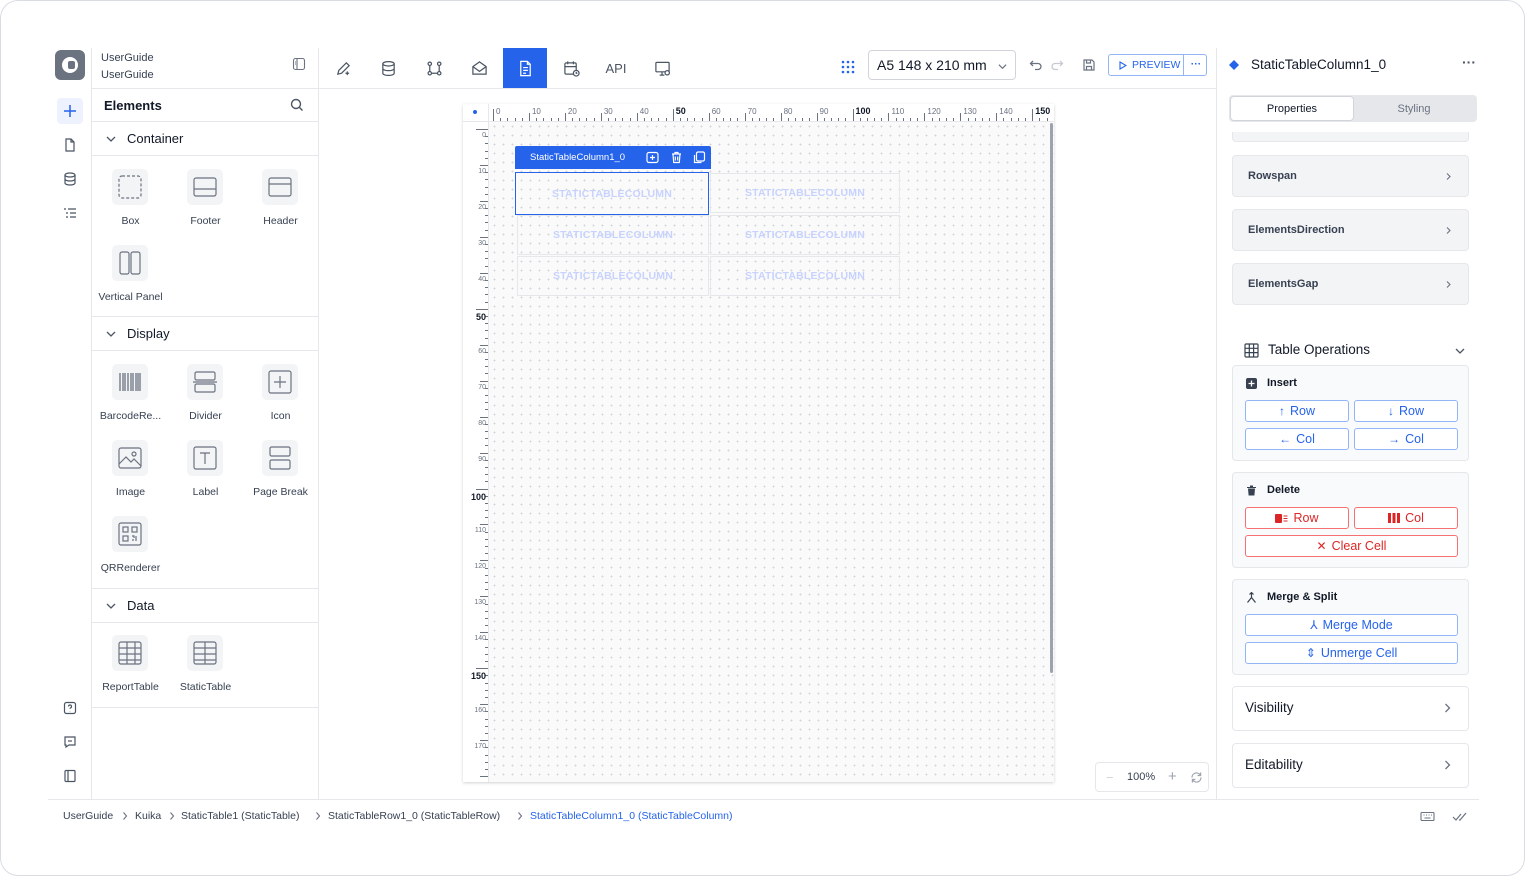  Describe the element at coordinates (1297, 439) in the screenshot. I see `insert-col-left-button: ← Col` at that location.